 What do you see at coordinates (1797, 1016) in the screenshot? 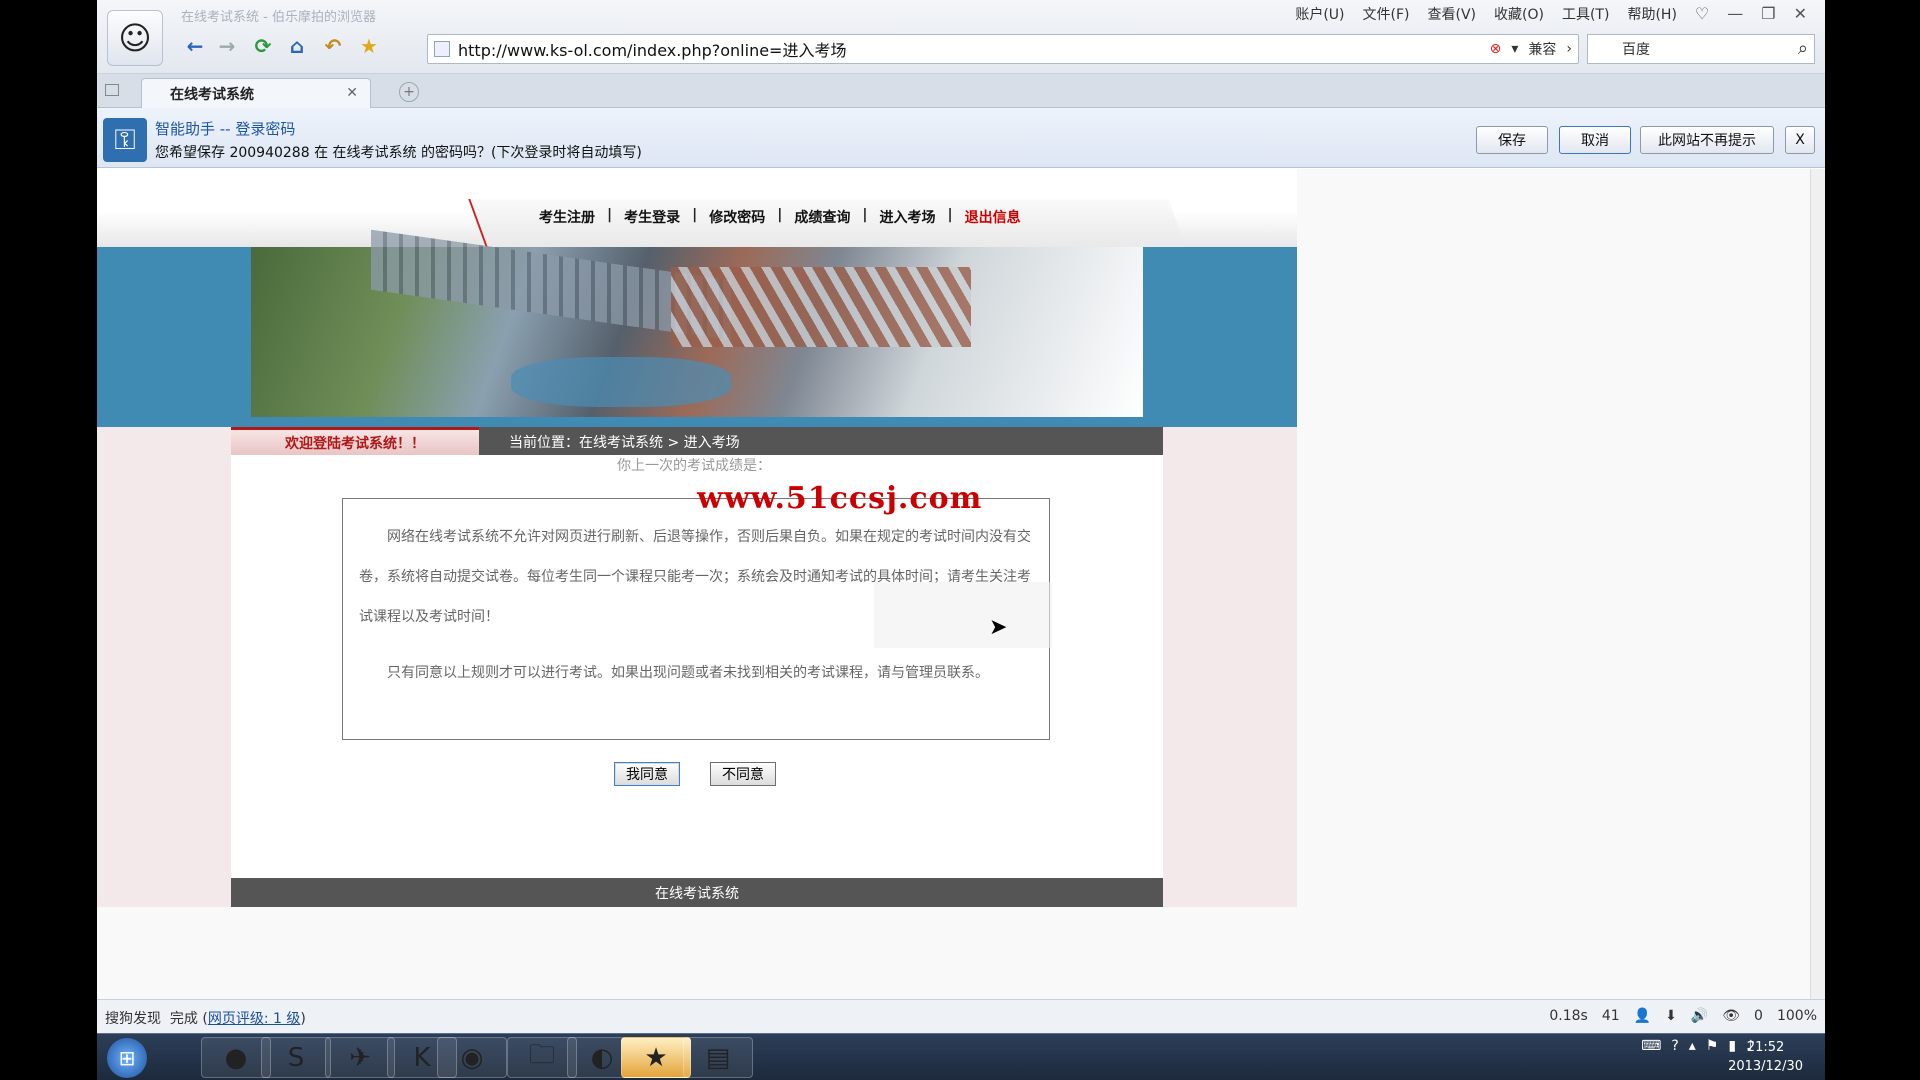
I see `zoom-level: 100%` at bounding box center [1797, 1016].